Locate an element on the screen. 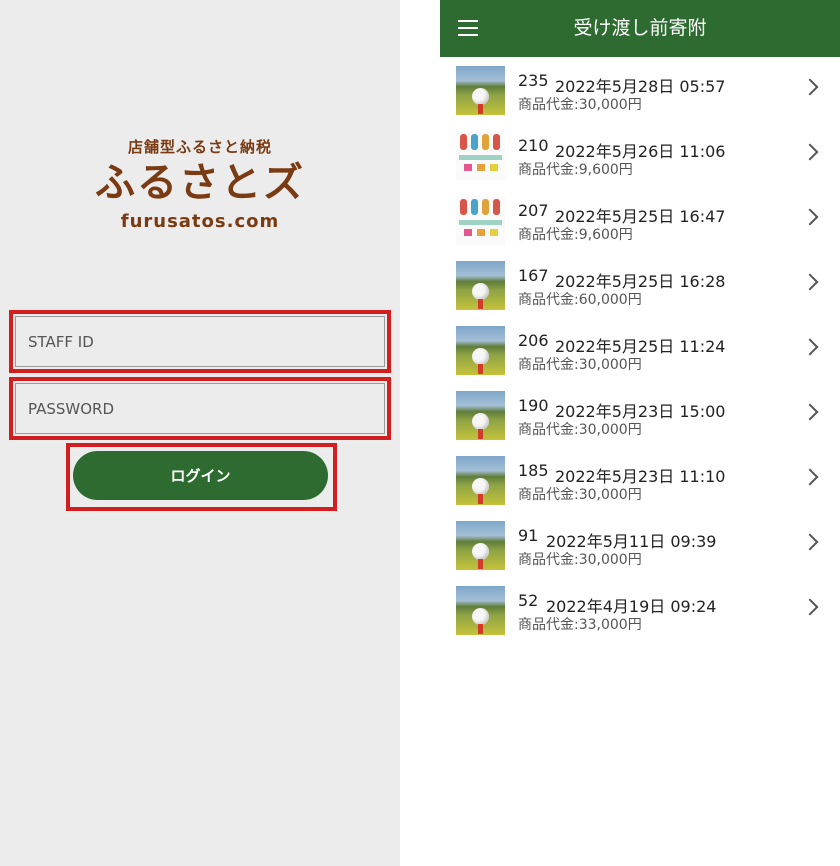  list-item: 190 2022年5月23日 15:00 商品代金:30,000円 is located at coordinates (640, 414).